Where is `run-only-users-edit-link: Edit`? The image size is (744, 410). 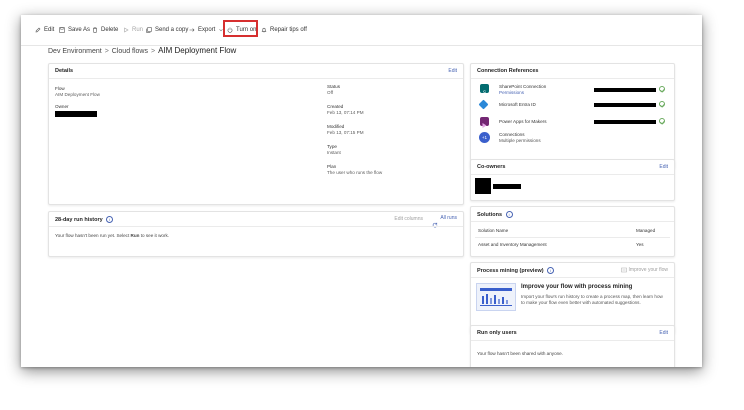
run-only-users-edit-link: Edit is located at coordinates (663, 333).